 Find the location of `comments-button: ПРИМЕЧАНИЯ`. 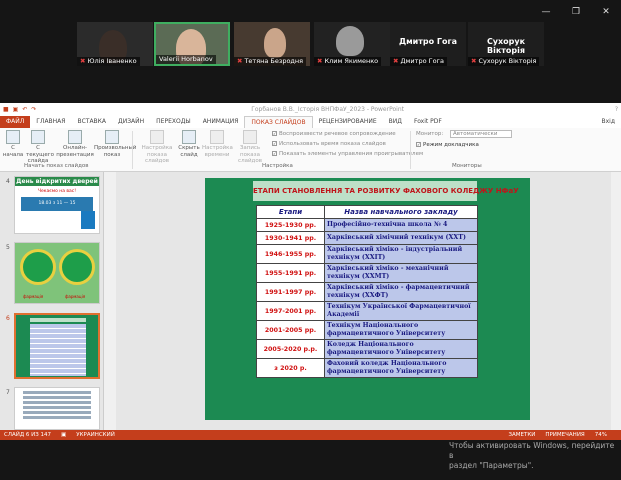

comments-button: ПРИМЕЧАНИЯ is located at coordinates (564, 435).